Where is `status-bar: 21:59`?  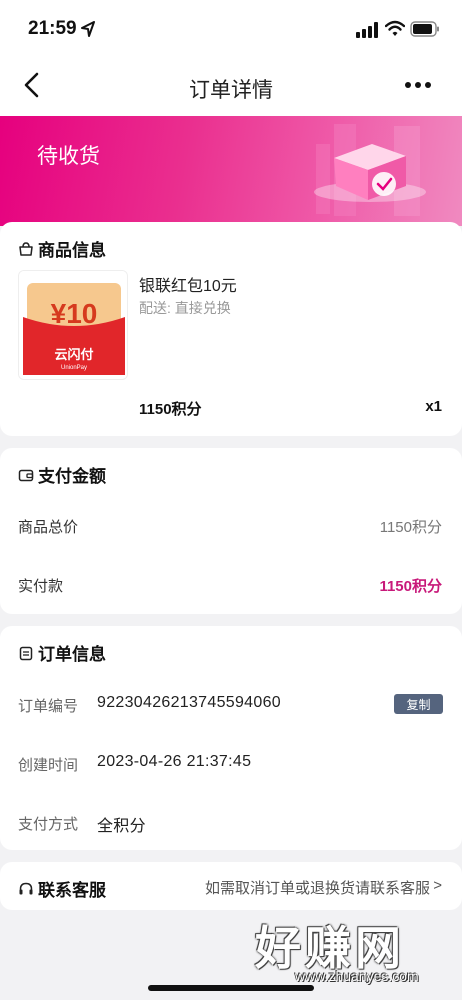
status-bar: 21:59 is located at coordinates (231, 29).